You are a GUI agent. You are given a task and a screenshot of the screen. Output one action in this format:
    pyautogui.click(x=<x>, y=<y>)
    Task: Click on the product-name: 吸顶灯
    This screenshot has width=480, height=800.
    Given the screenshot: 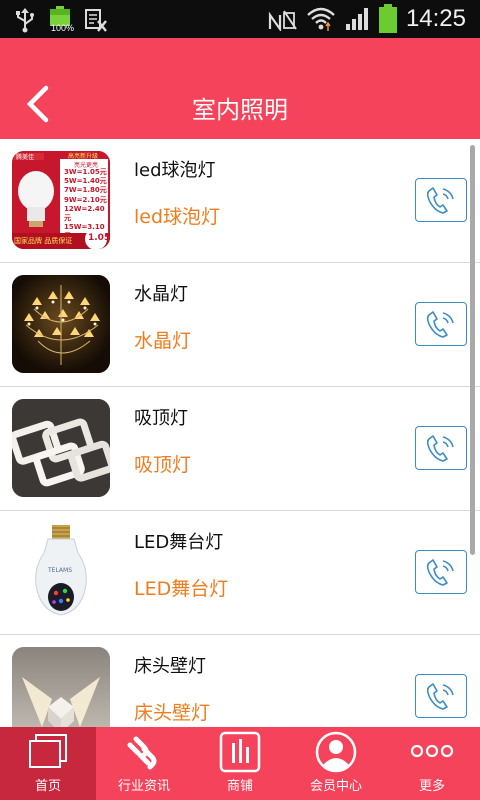 What is the action you would take?
    pyautogui.click(x=161, y=418)
    